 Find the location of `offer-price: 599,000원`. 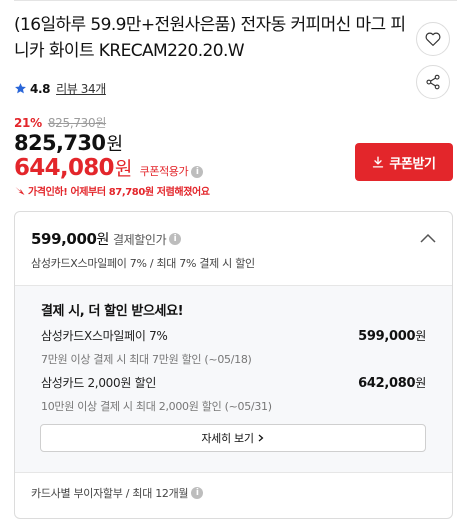

offer-price: 599,000원 is located at coordinates (392, 335).